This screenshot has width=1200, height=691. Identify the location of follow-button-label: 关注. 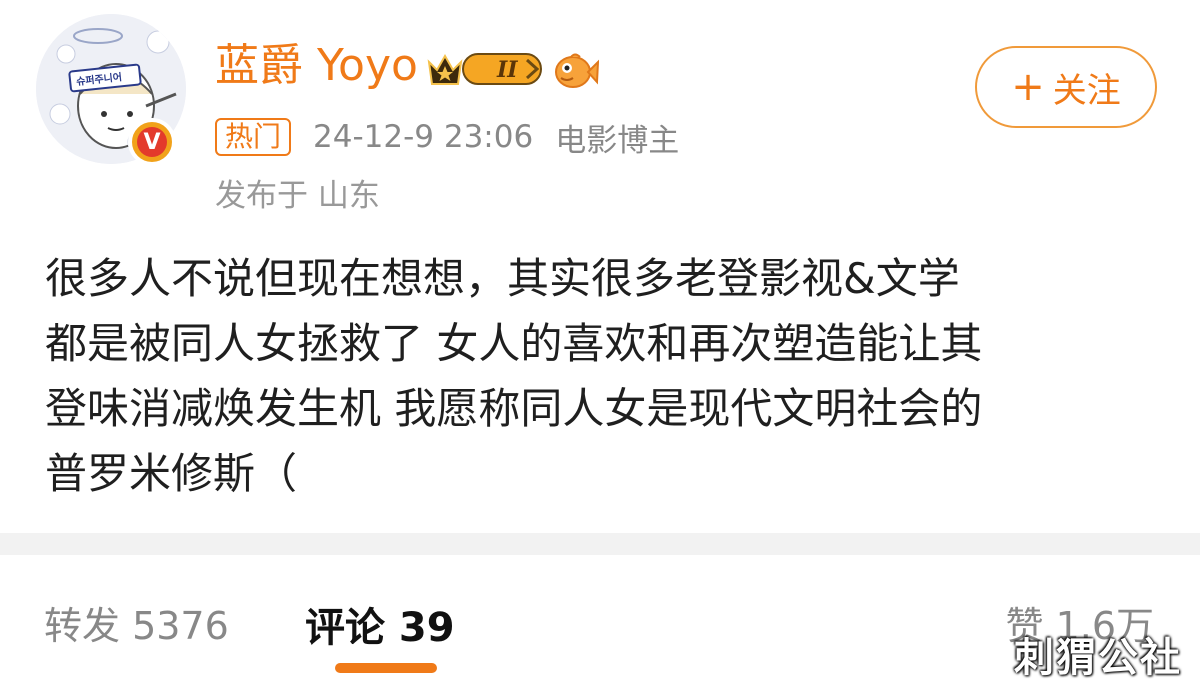
(1086, 90).